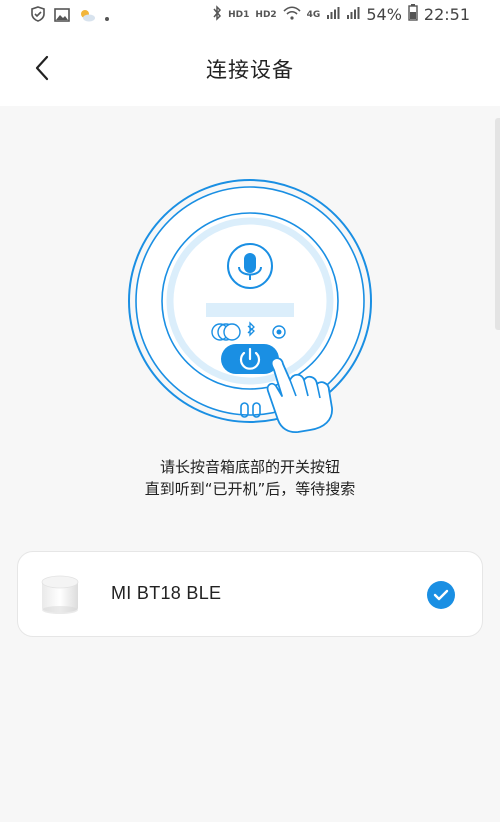 Image resolution: width=500 pixels, height=822 pixels. Describe the element at coordinates (292, 14) in the screenshot. I see `wifi-icon` at that location.